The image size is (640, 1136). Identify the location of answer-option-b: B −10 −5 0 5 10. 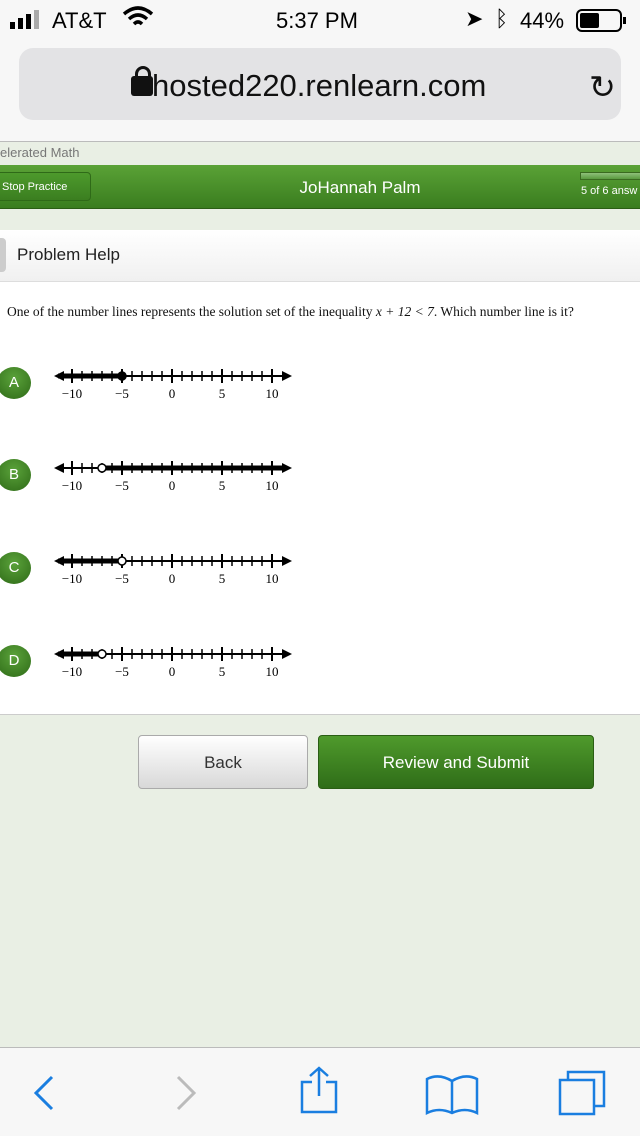
(160, 484).